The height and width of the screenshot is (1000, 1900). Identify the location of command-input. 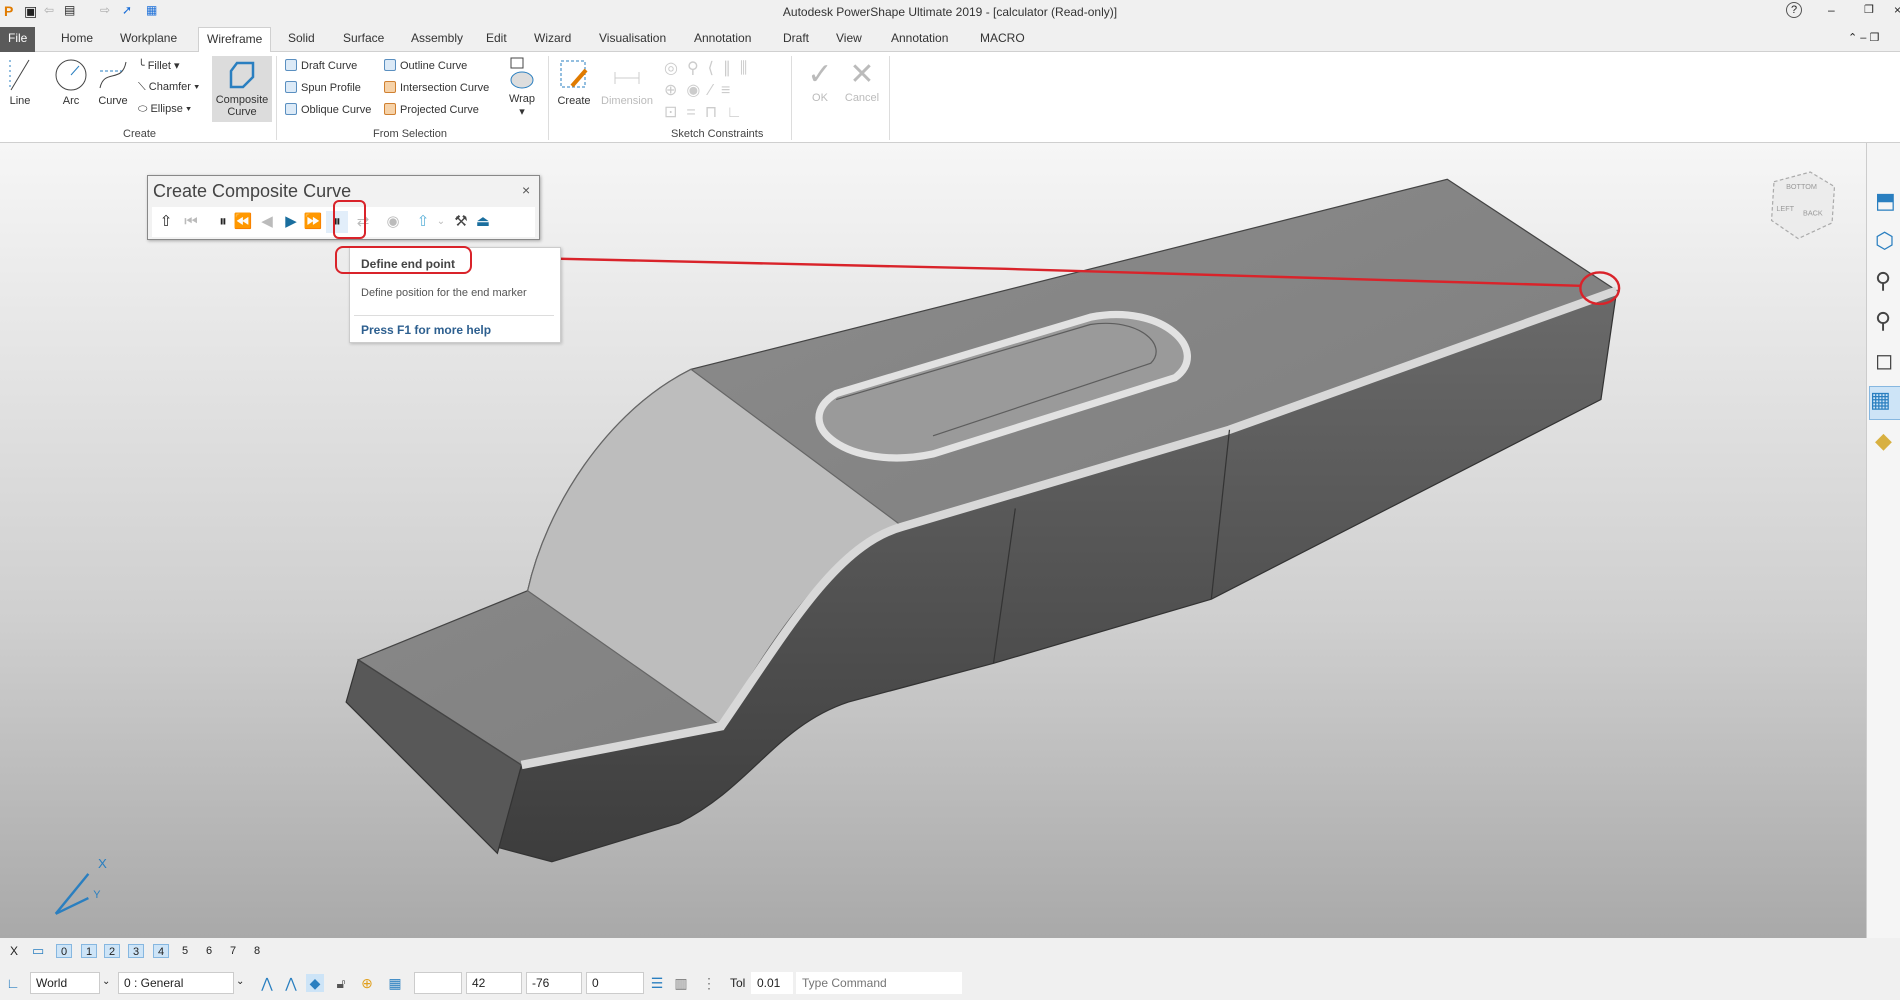
(879, 983).